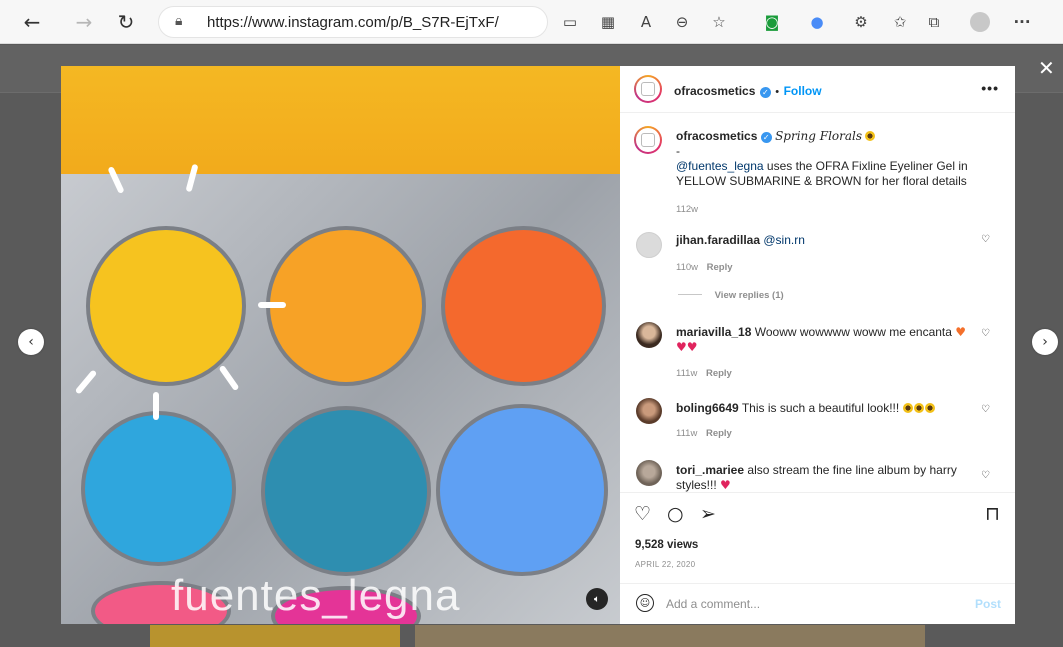 The height and width of the screenshot is (647, 1063). What do you see at coordinates (819, 136) in the screenshot?
I see `caption-title: Spring Florals` at bounding box center [819, 136].